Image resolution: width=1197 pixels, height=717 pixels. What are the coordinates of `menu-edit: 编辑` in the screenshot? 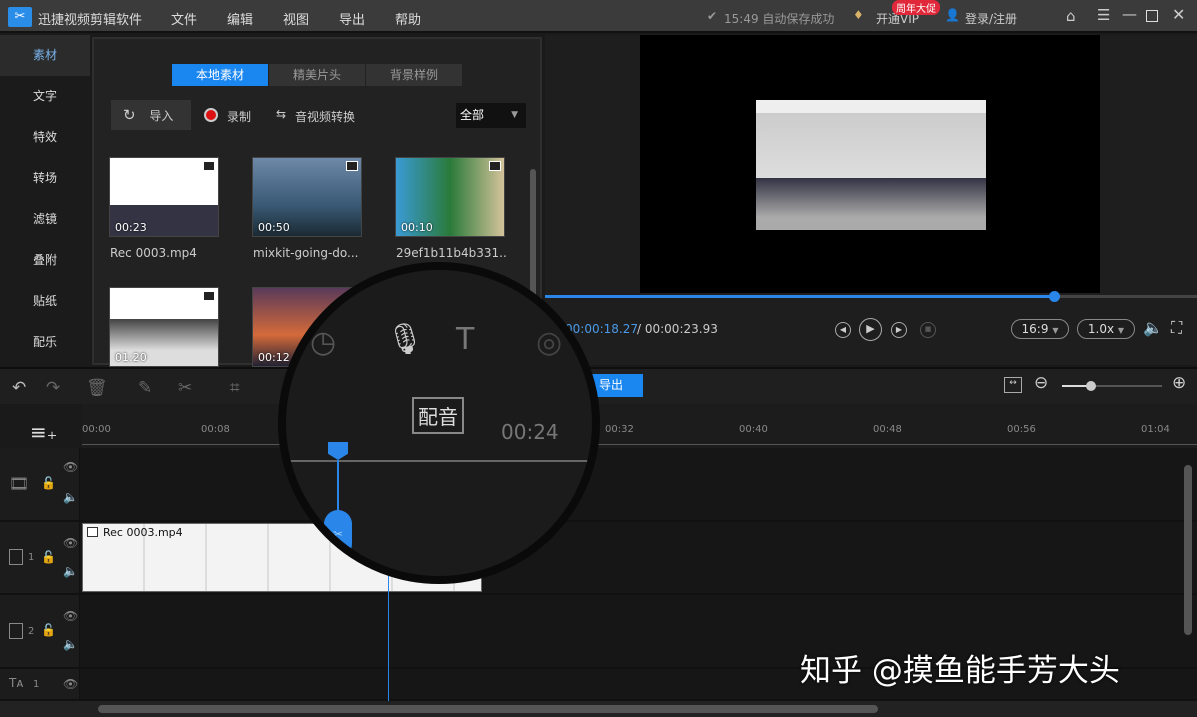 It's located at (240, 18).